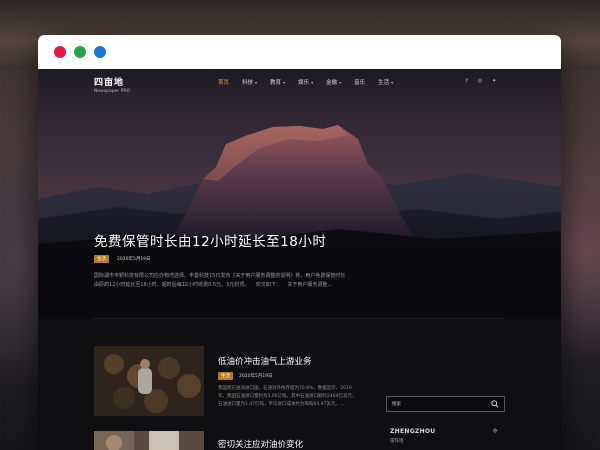  Describe the element at coordinates (467, 81) in the screenshot. I see `facebook-icon: f` at that location.